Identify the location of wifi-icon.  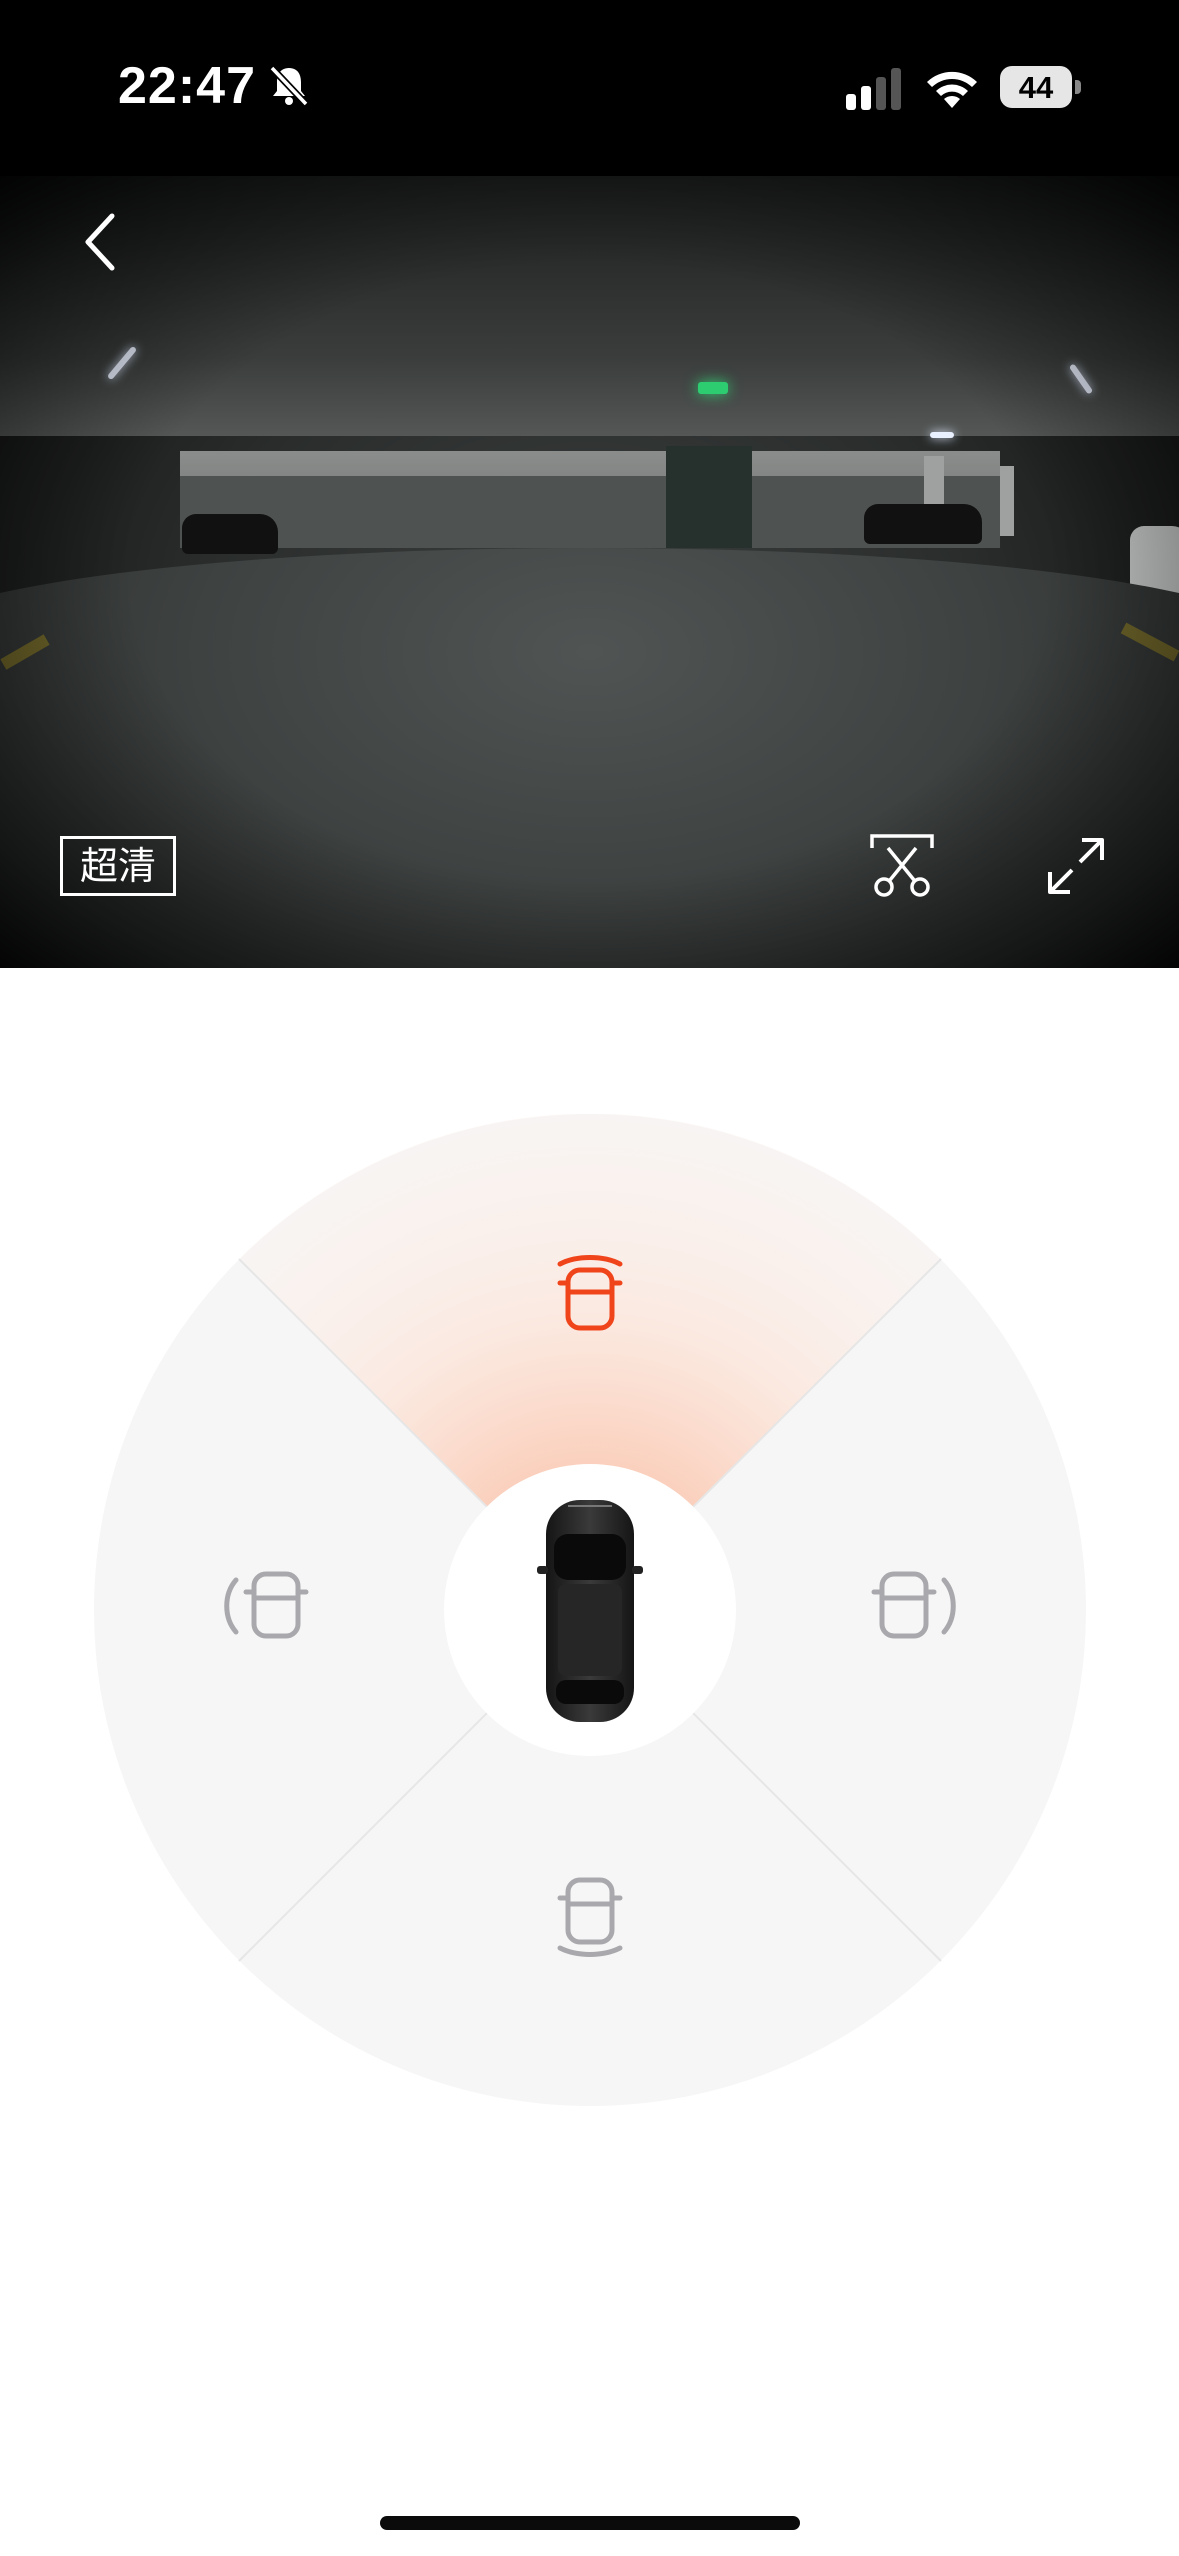
(952, 89).